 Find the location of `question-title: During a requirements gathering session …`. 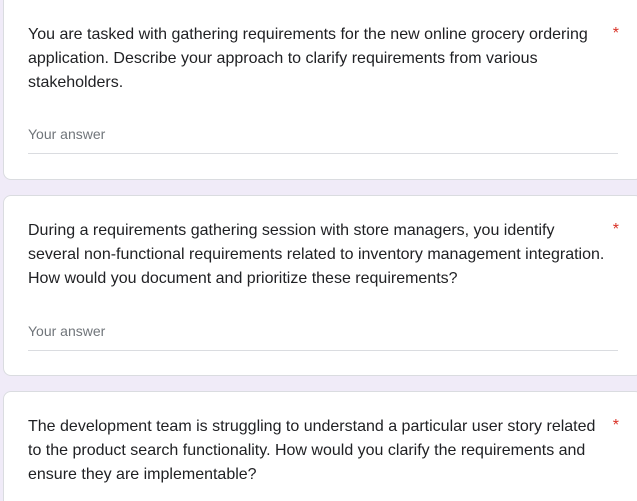

question-title: During a requirements gathering session … is located at coordinates (316, 254).